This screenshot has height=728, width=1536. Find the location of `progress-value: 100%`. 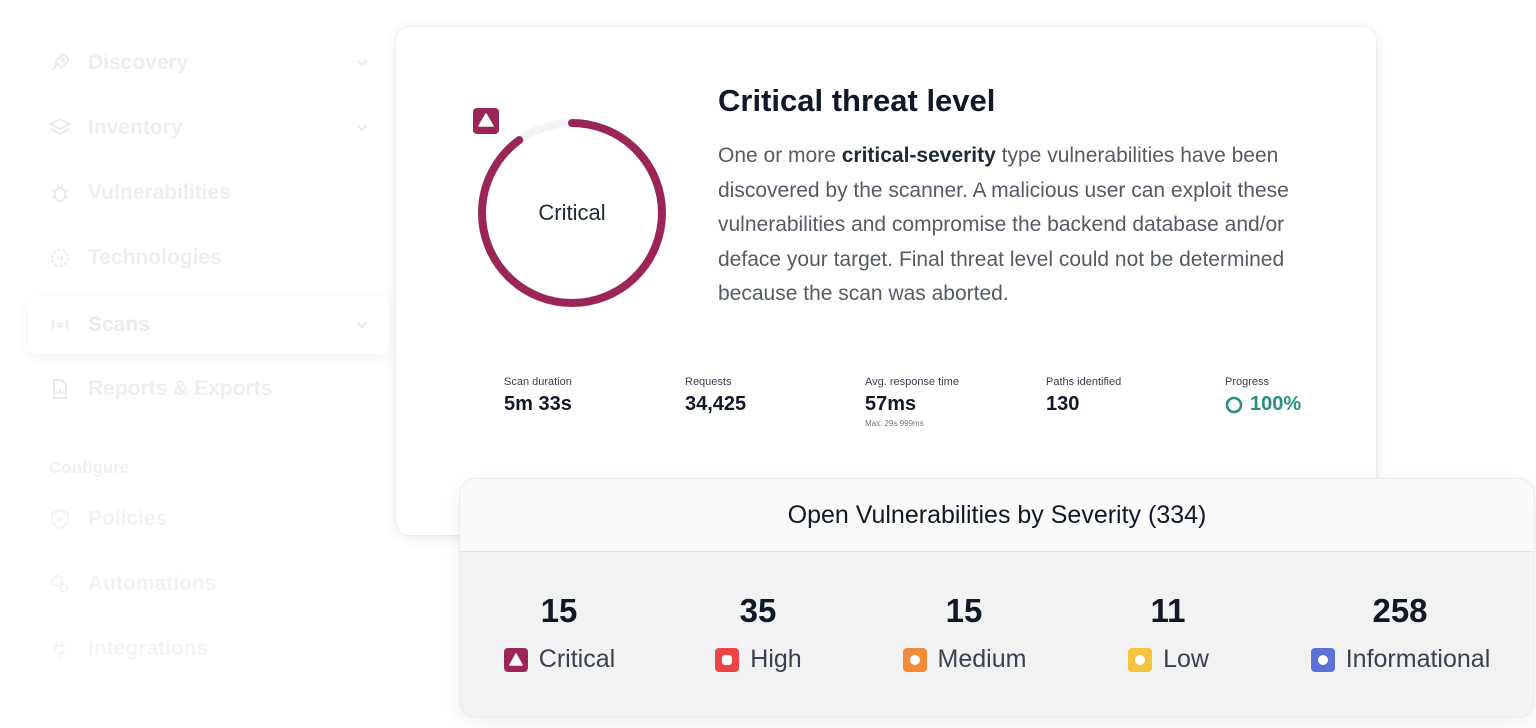

progress-value: 100% is located at coordinates (1276, 404).